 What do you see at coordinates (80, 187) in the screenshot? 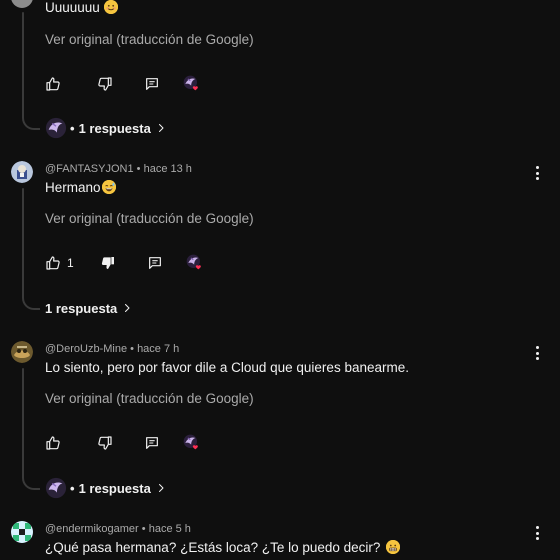
I see `comment-text: Hermano` at bounding box center [80, 187].